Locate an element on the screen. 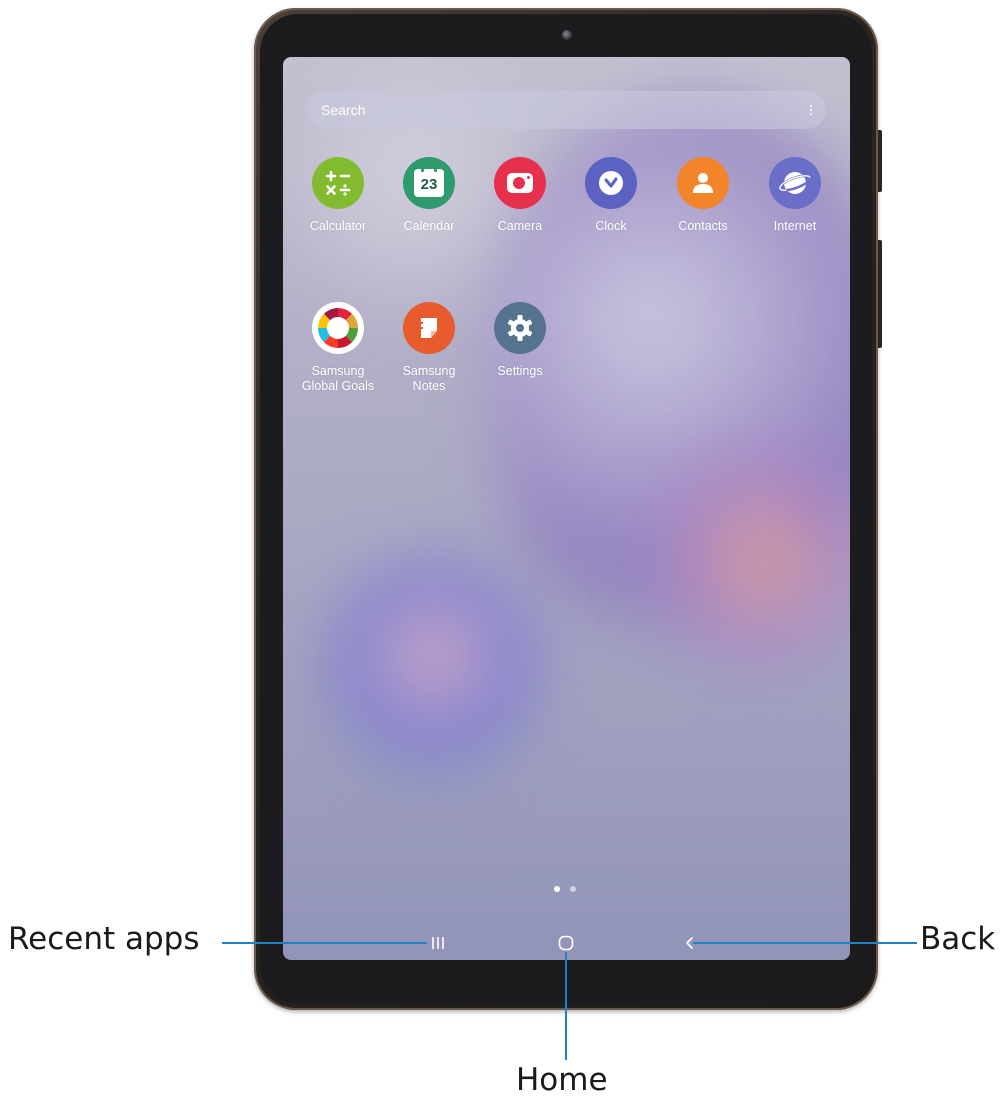 Image resolution: width=1006 pixels, height=1099 pixels. power-button is located at coordinates (880, 294).